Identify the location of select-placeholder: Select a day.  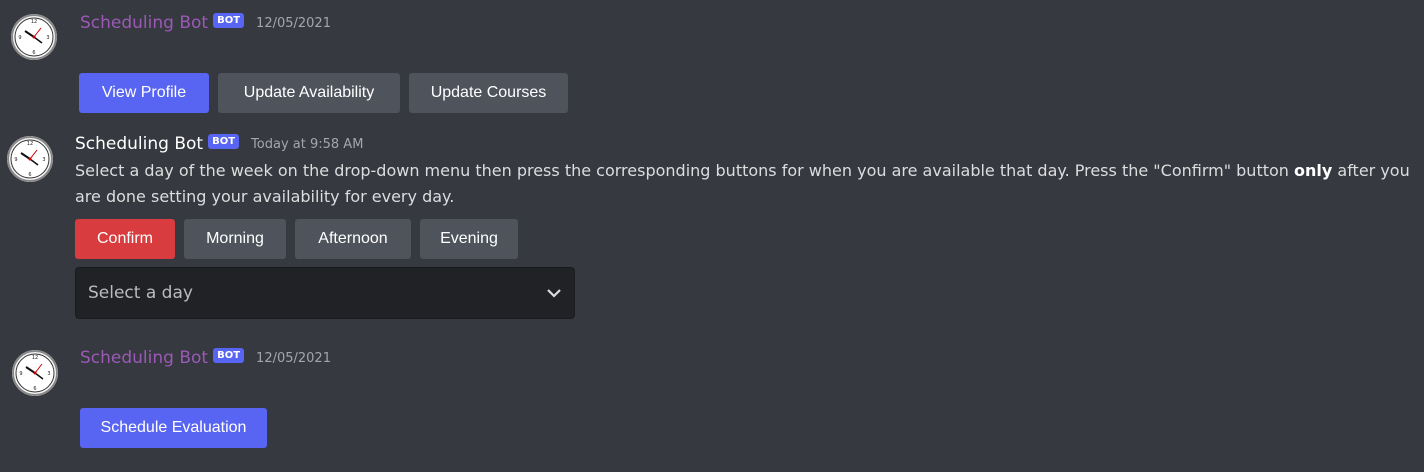
(140, 293).